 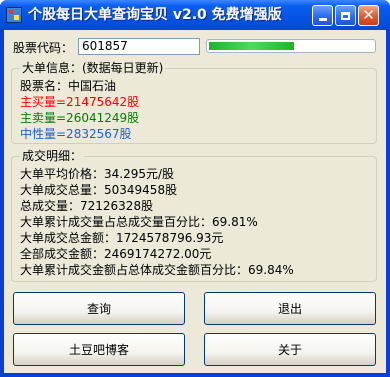 I want to click on blog-button: 土豆吧博客, so click(x=99, y=349).